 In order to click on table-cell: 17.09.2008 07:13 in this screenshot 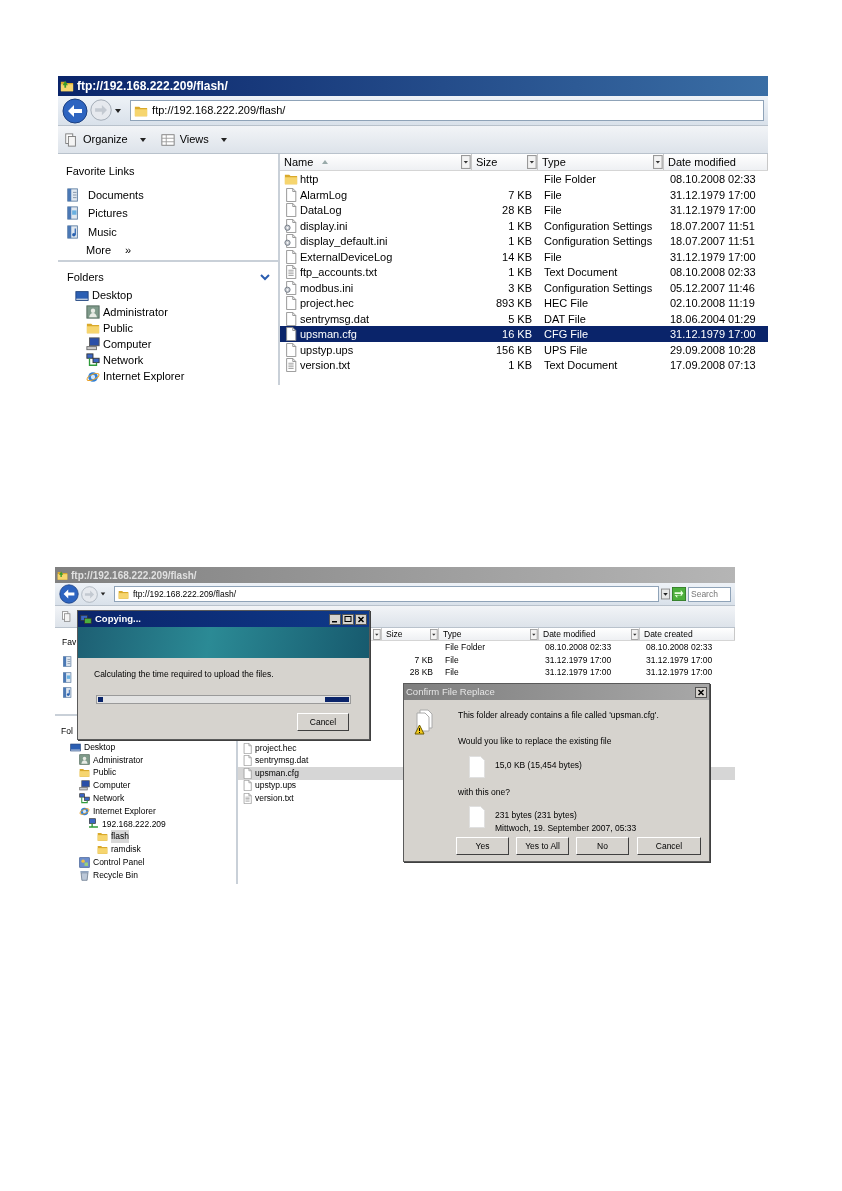, I will do `click(713, 365)`.